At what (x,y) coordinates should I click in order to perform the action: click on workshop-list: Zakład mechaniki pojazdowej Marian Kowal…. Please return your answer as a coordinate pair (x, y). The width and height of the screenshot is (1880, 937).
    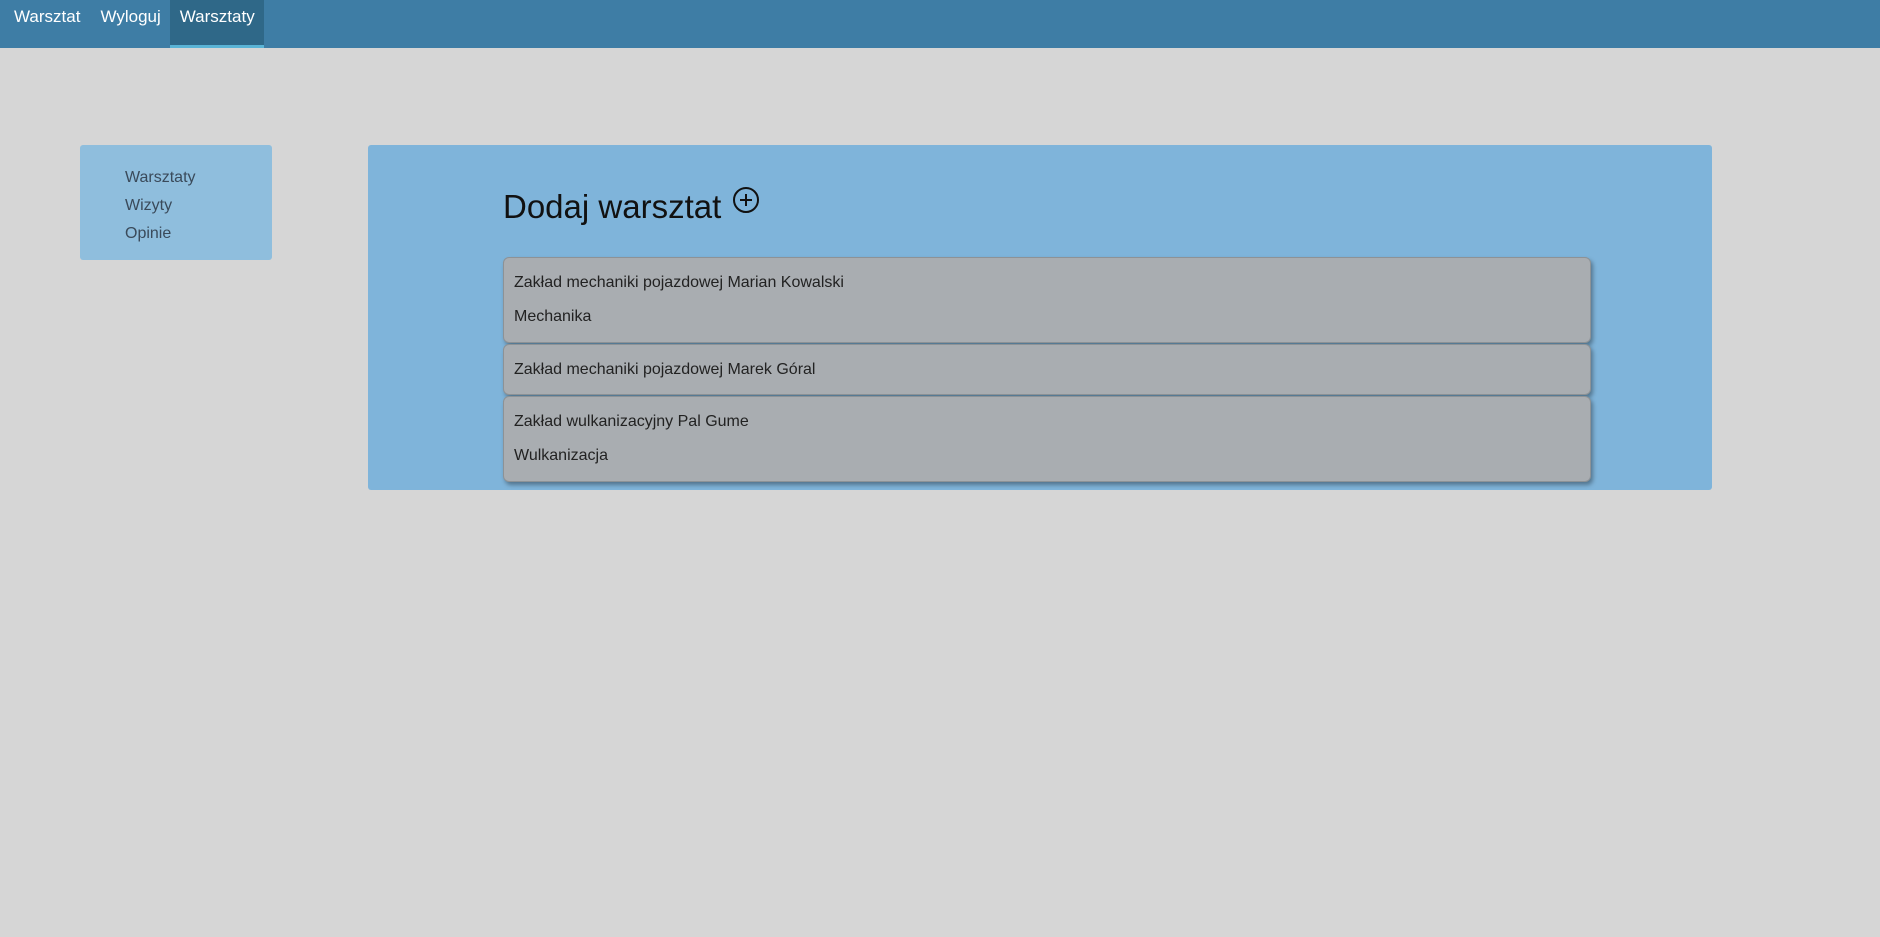
    Looking at the image, I should click on (1047, 370).